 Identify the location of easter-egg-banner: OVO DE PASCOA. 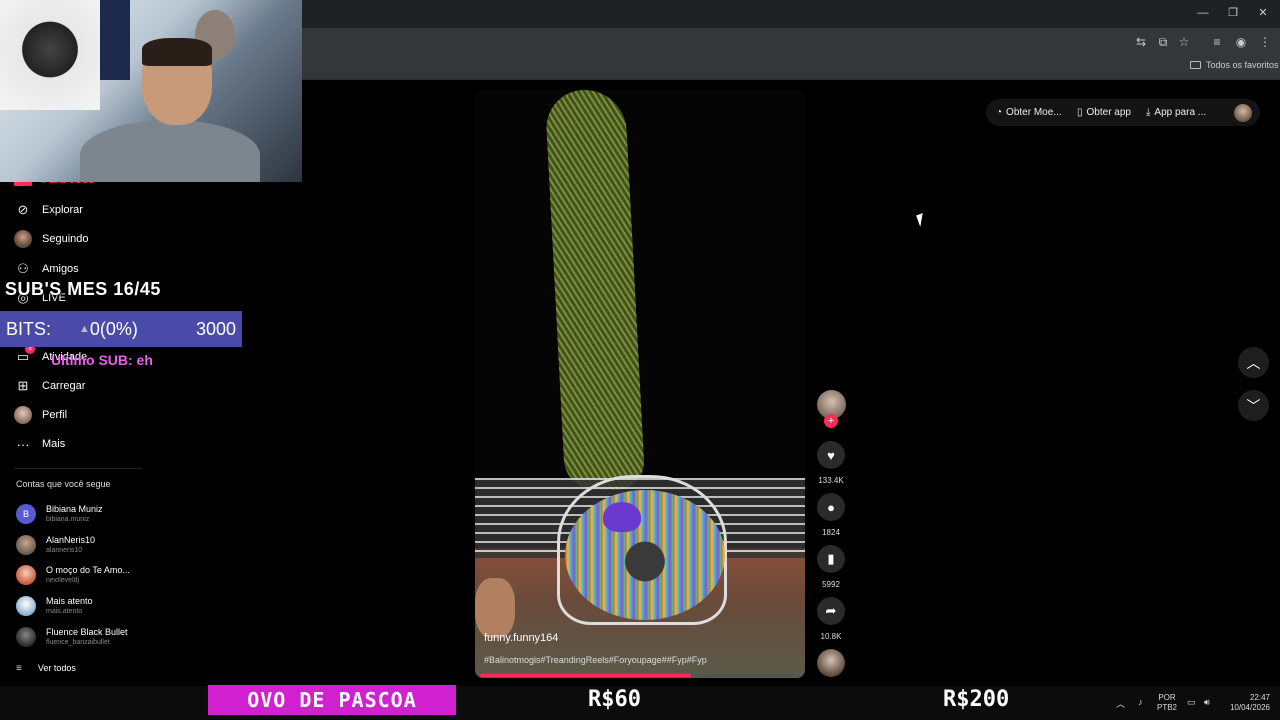
(332, 700).